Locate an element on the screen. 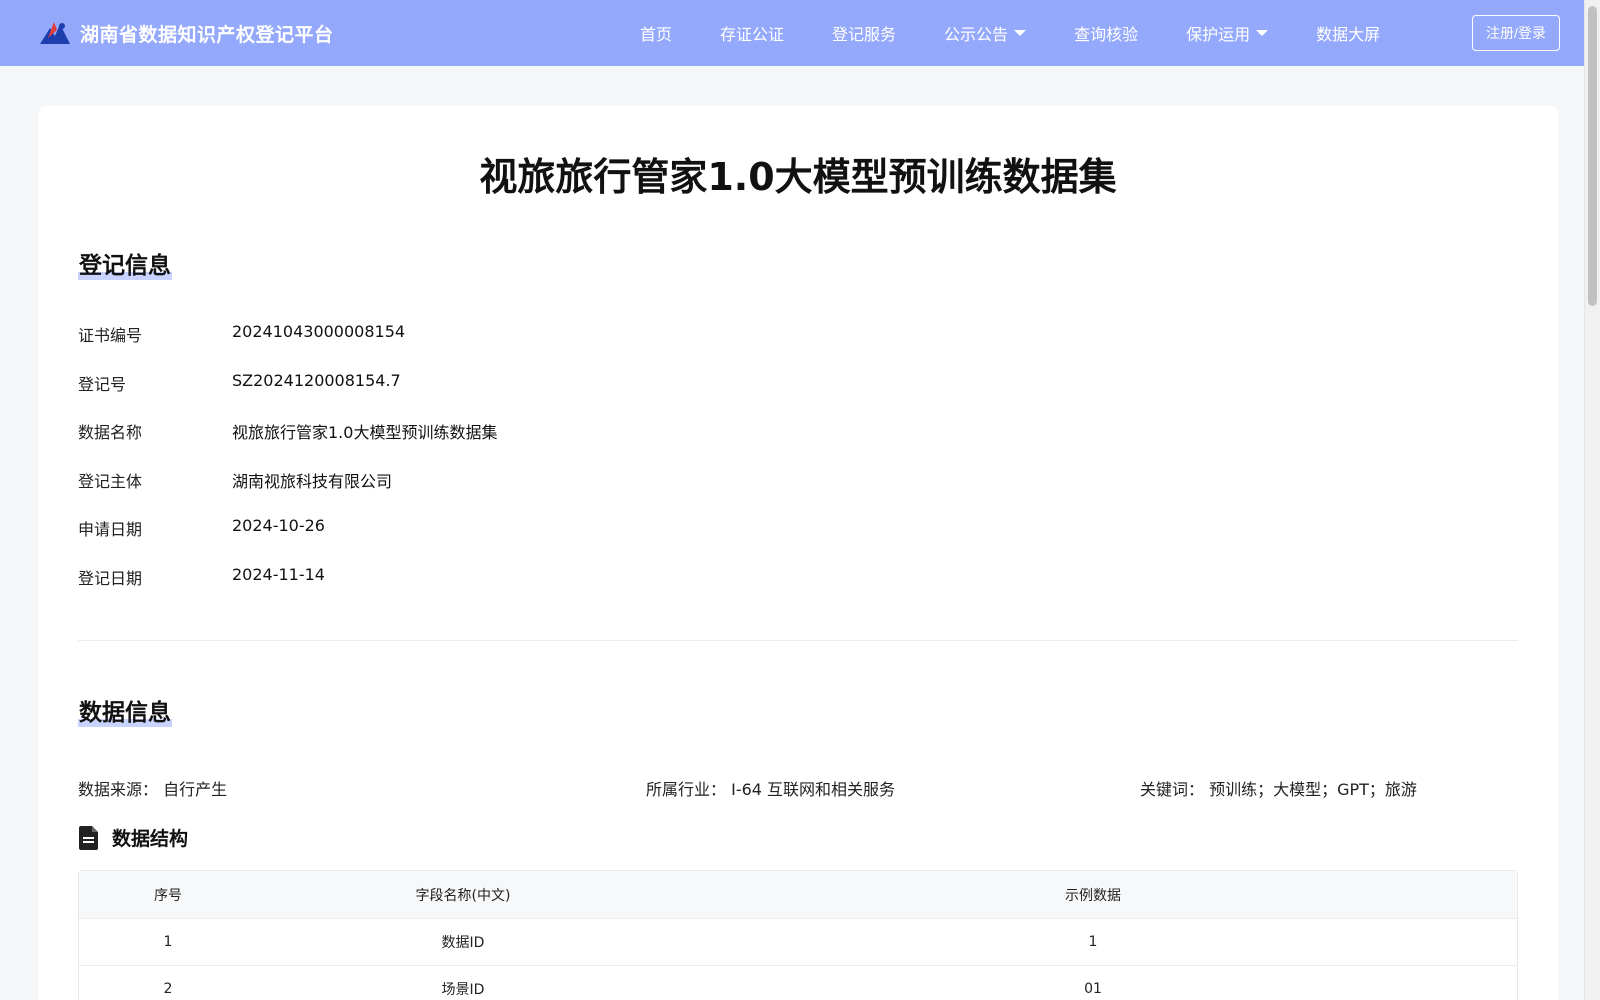  nav-item-label: 存证公证 is located at coordinates (752, 34).